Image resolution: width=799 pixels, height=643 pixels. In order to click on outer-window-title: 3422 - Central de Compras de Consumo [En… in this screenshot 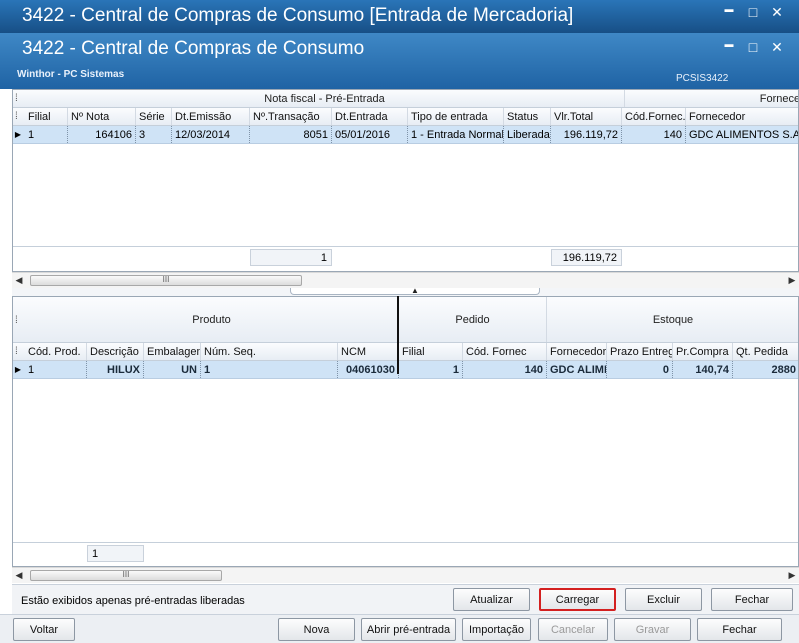, I will do `click(298, 15)`.